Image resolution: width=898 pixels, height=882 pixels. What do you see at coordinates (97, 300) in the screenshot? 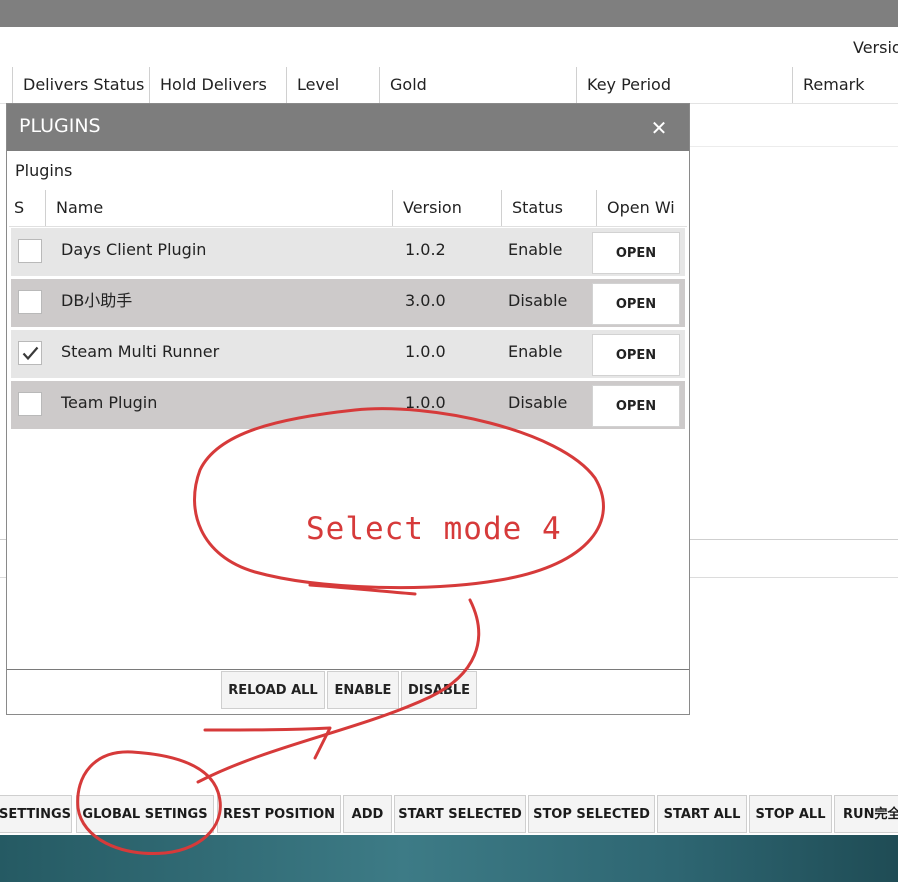
I see `plugin-name: DB小助手` at bounding box center [97, 300].